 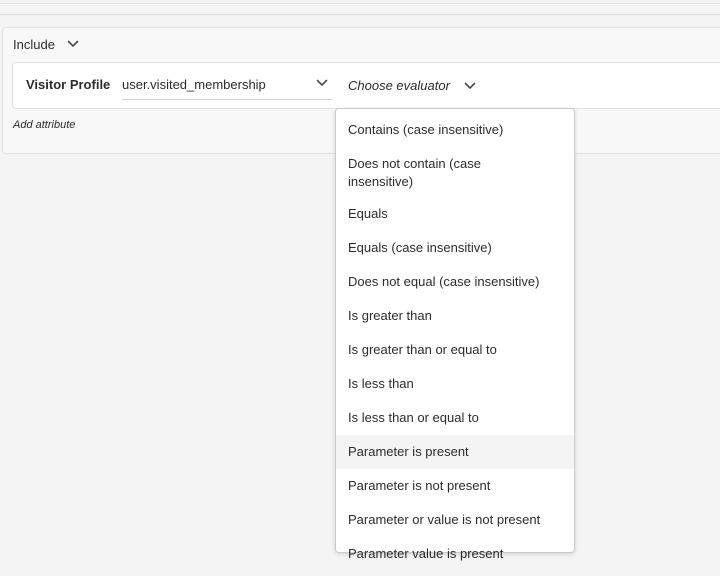 What do you see at coordinates (455, 384) in the screenshot?
I see `menu-item-less-than: Is less than` at bounding box center [455, 384].